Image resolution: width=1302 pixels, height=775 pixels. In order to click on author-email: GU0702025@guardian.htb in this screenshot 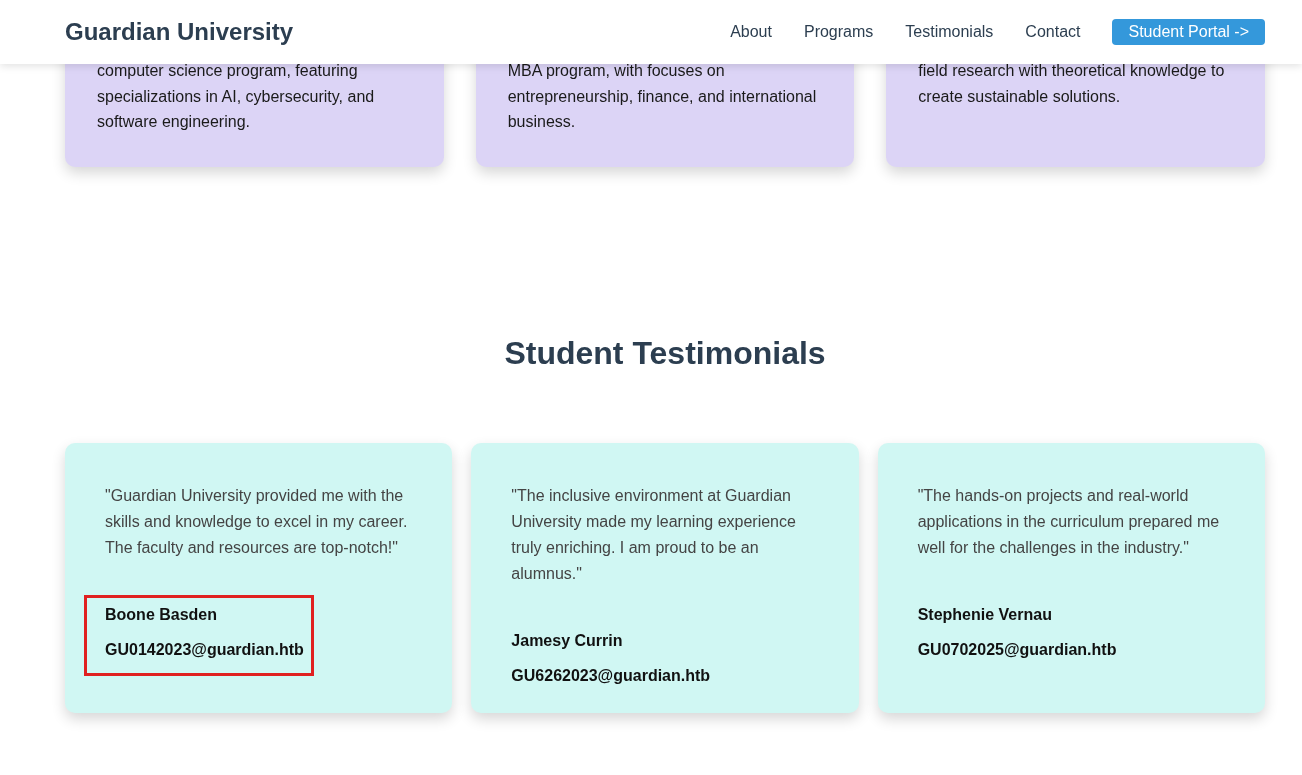, I will do `click(1017, 649)`.